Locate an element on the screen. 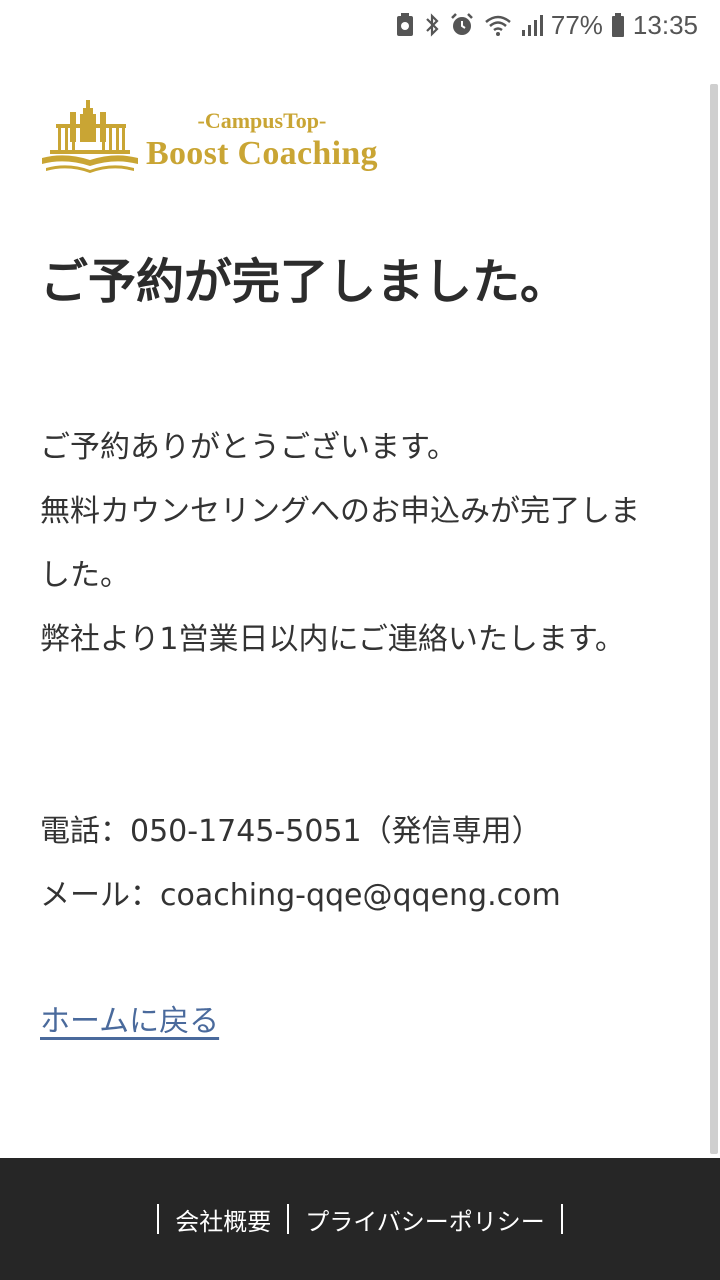 Image resolution: width=720 pixels, height=1280 pixels. status-bar: 77% 13:35 is located at coordinates (360, 25).